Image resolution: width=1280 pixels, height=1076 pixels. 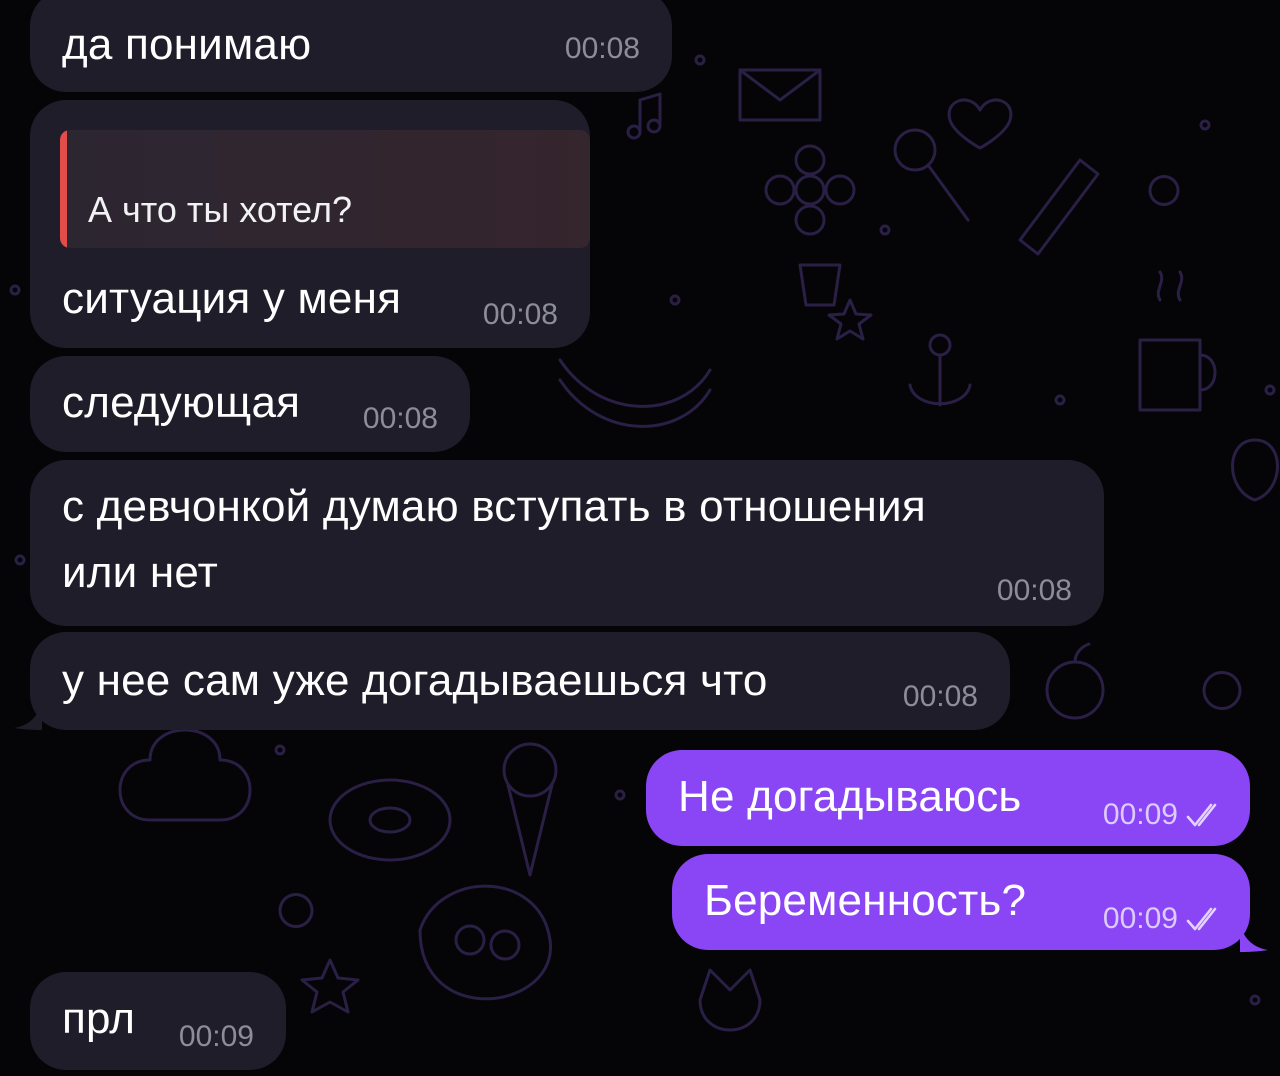 What do you see at coordinates (187, 44) in the screenshot?
I see `message-text: да понимаю` at bounding box center [187, 44].